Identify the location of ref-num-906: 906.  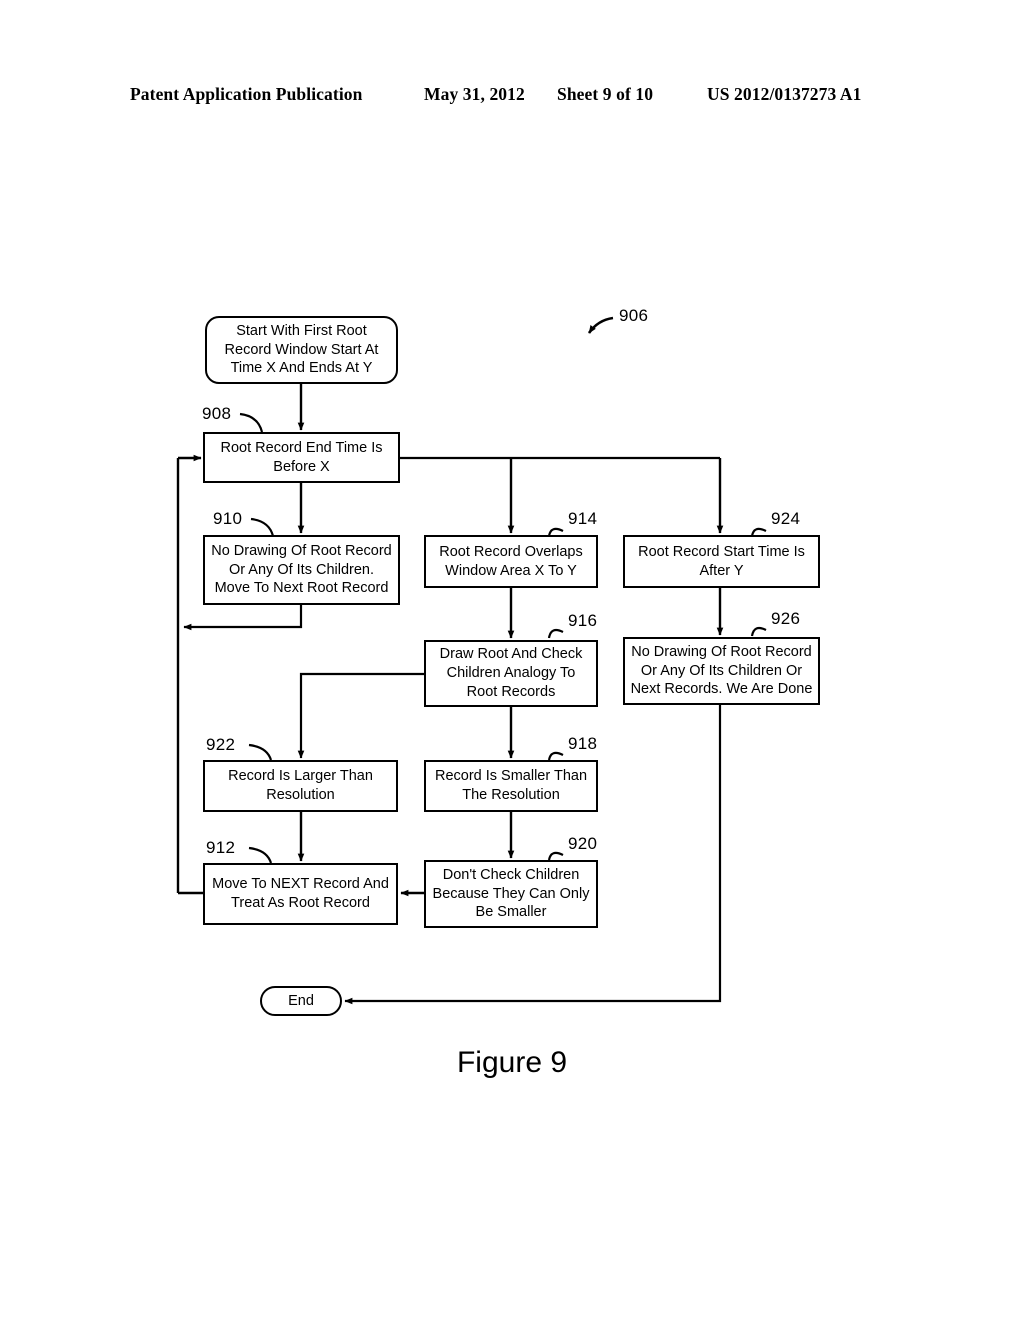
(634, 315).